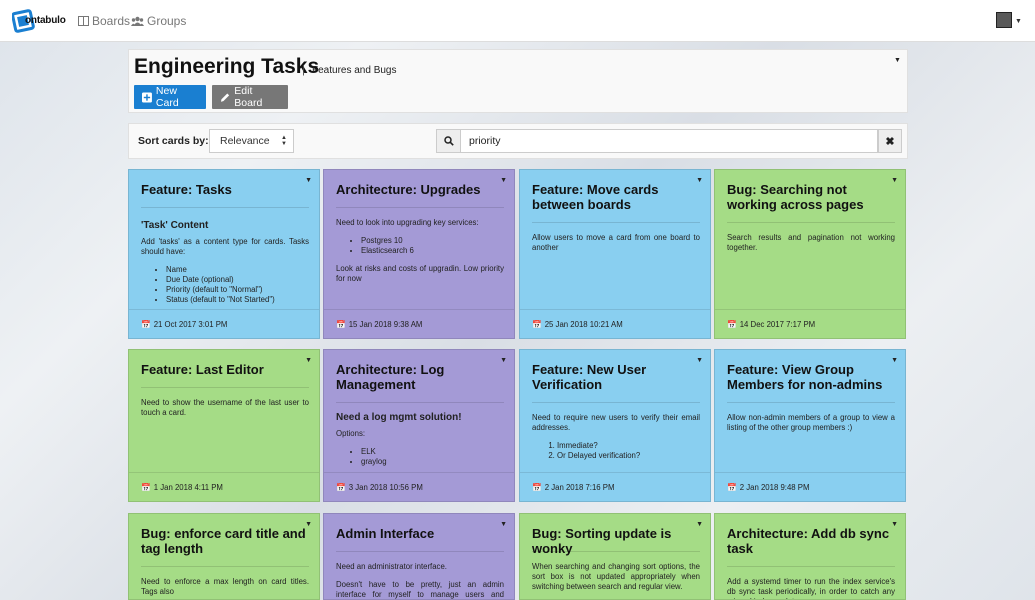  I want to click on card-date: 25 Jan 2018 10:21 AM, so click(583, 324).